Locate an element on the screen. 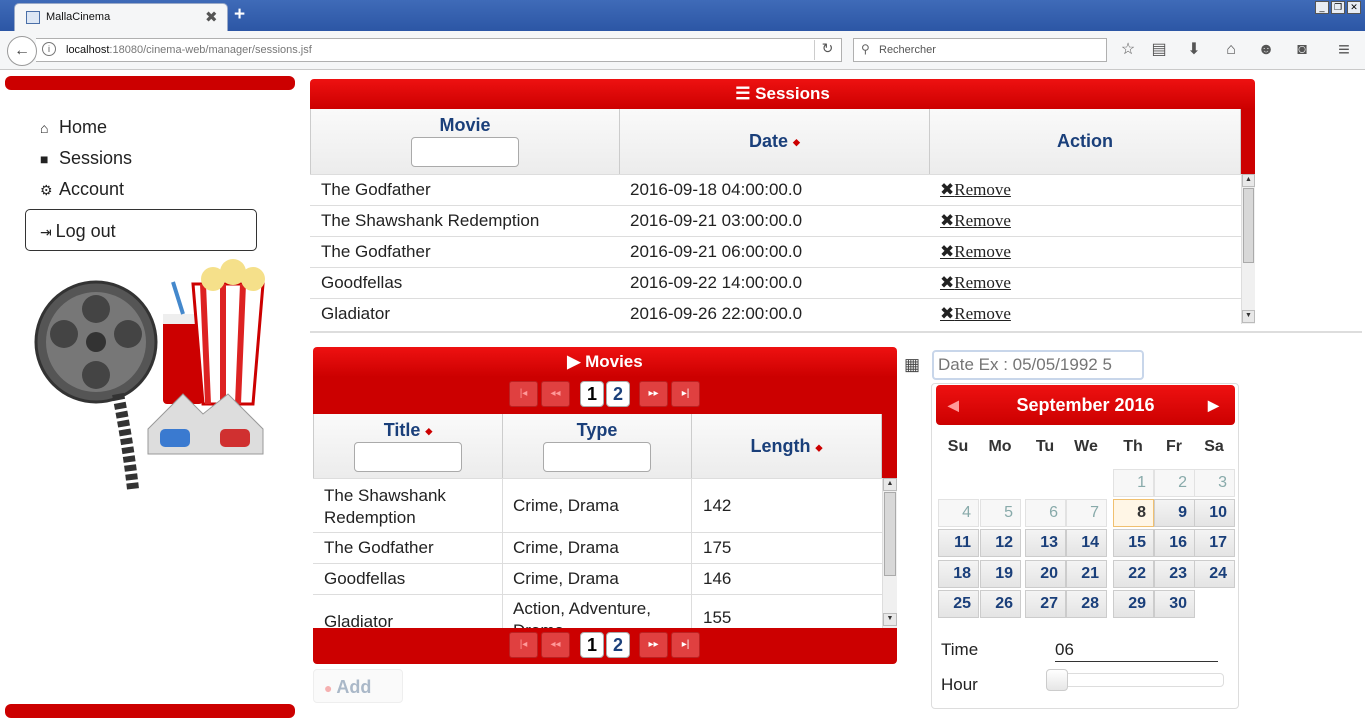  sidebar-top-bar is located at coordinates (150, 83).